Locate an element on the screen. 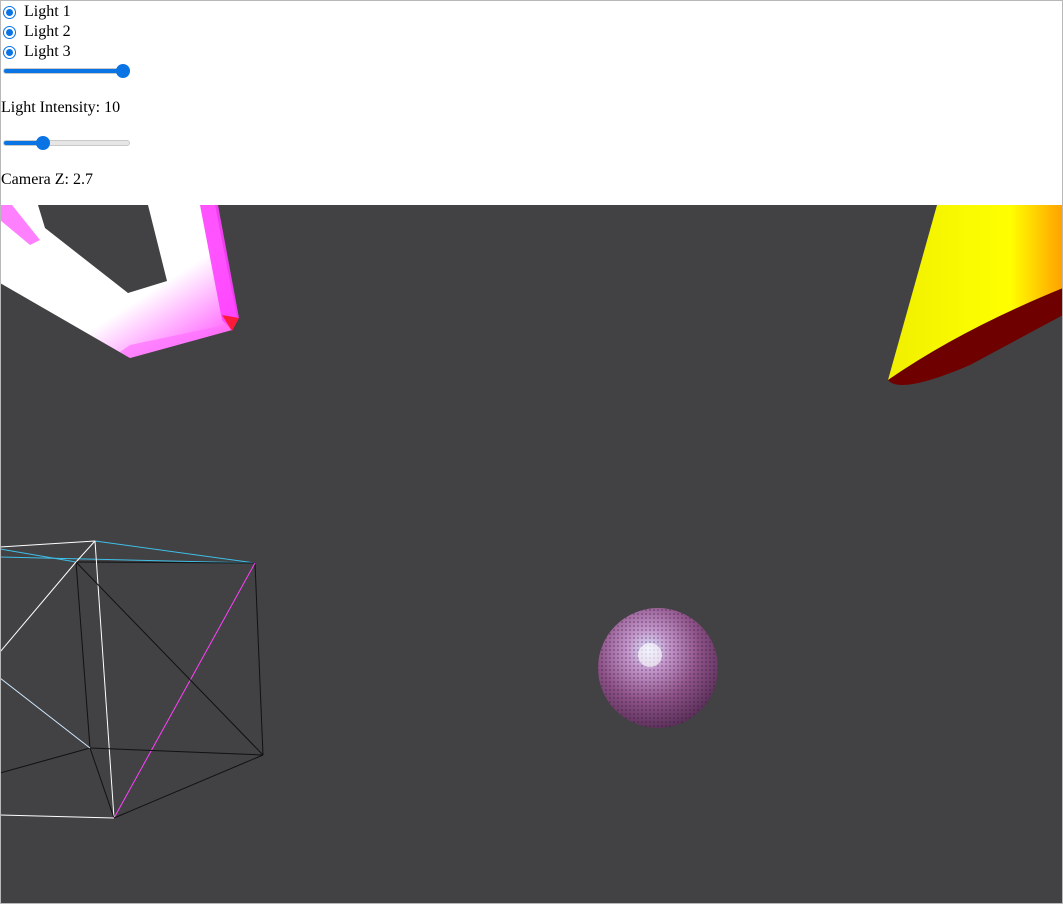  light-2-label: Light 2 is located at coordinates (47, 31).